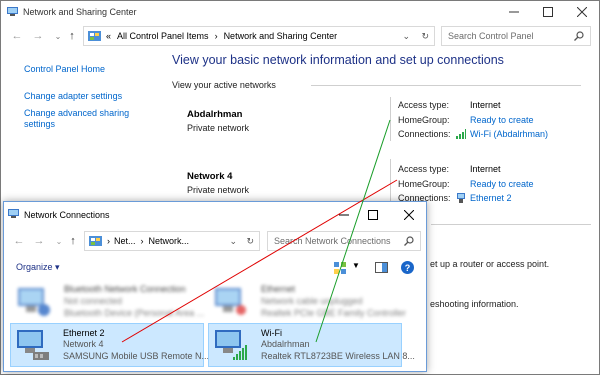 The width and height of the screenshot is (600, 375). What do you see at coordinates (210, 176) in the screenshot?
I see `network-2-name: Network 4` at bounding box center [210, 176].